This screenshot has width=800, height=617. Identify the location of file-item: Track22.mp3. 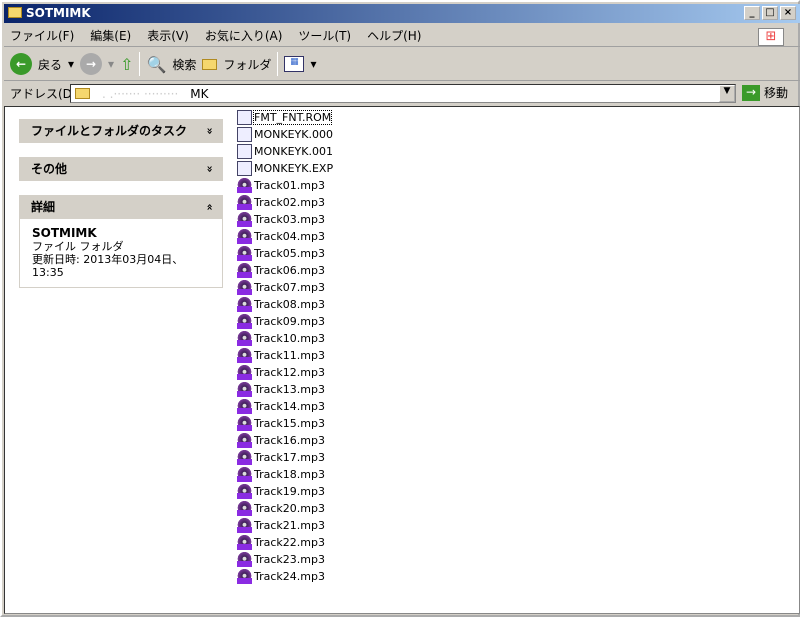
(285, 542).